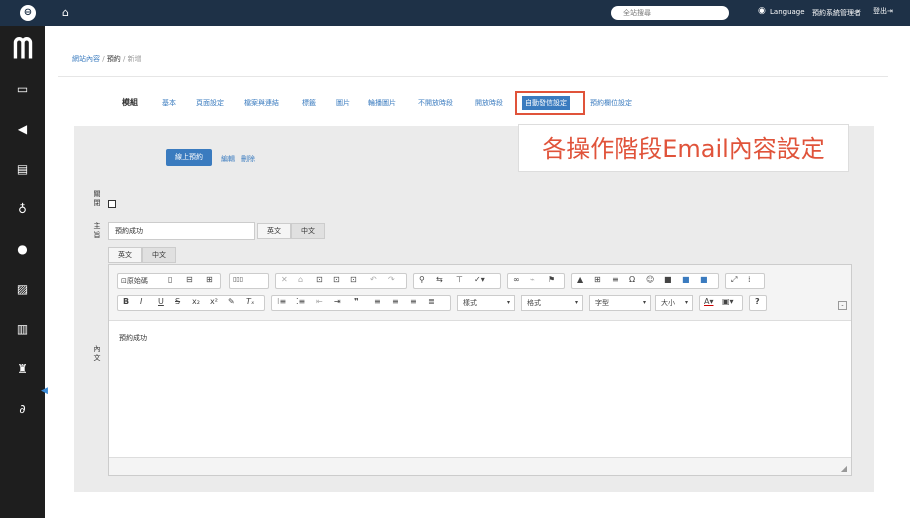 This screenshot has height=518, width=910. I want to click on link-icon: ∂, so click(22, 409).